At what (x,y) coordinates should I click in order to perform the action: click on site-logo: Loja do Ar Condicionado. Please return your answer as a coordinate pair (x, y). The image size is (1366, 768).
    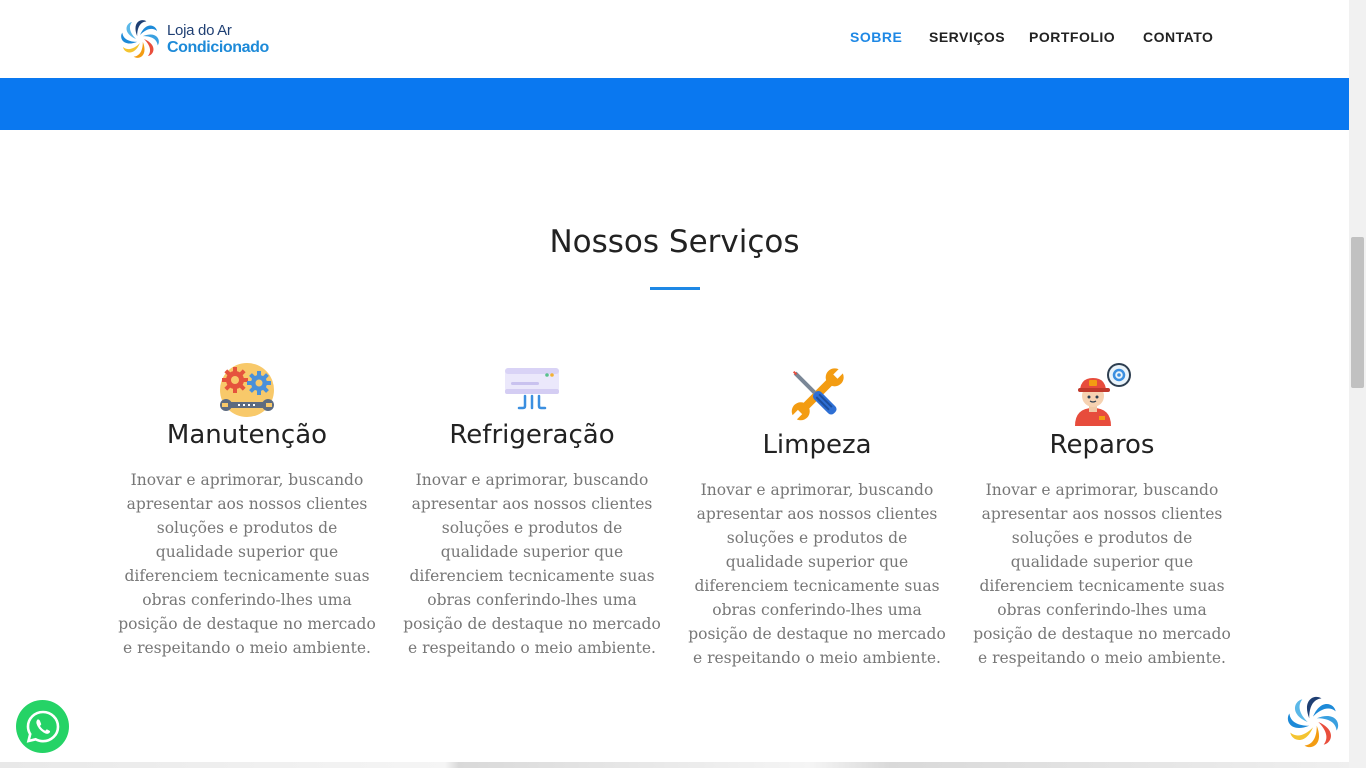
    Looking at the image, I should click on (199, 39).